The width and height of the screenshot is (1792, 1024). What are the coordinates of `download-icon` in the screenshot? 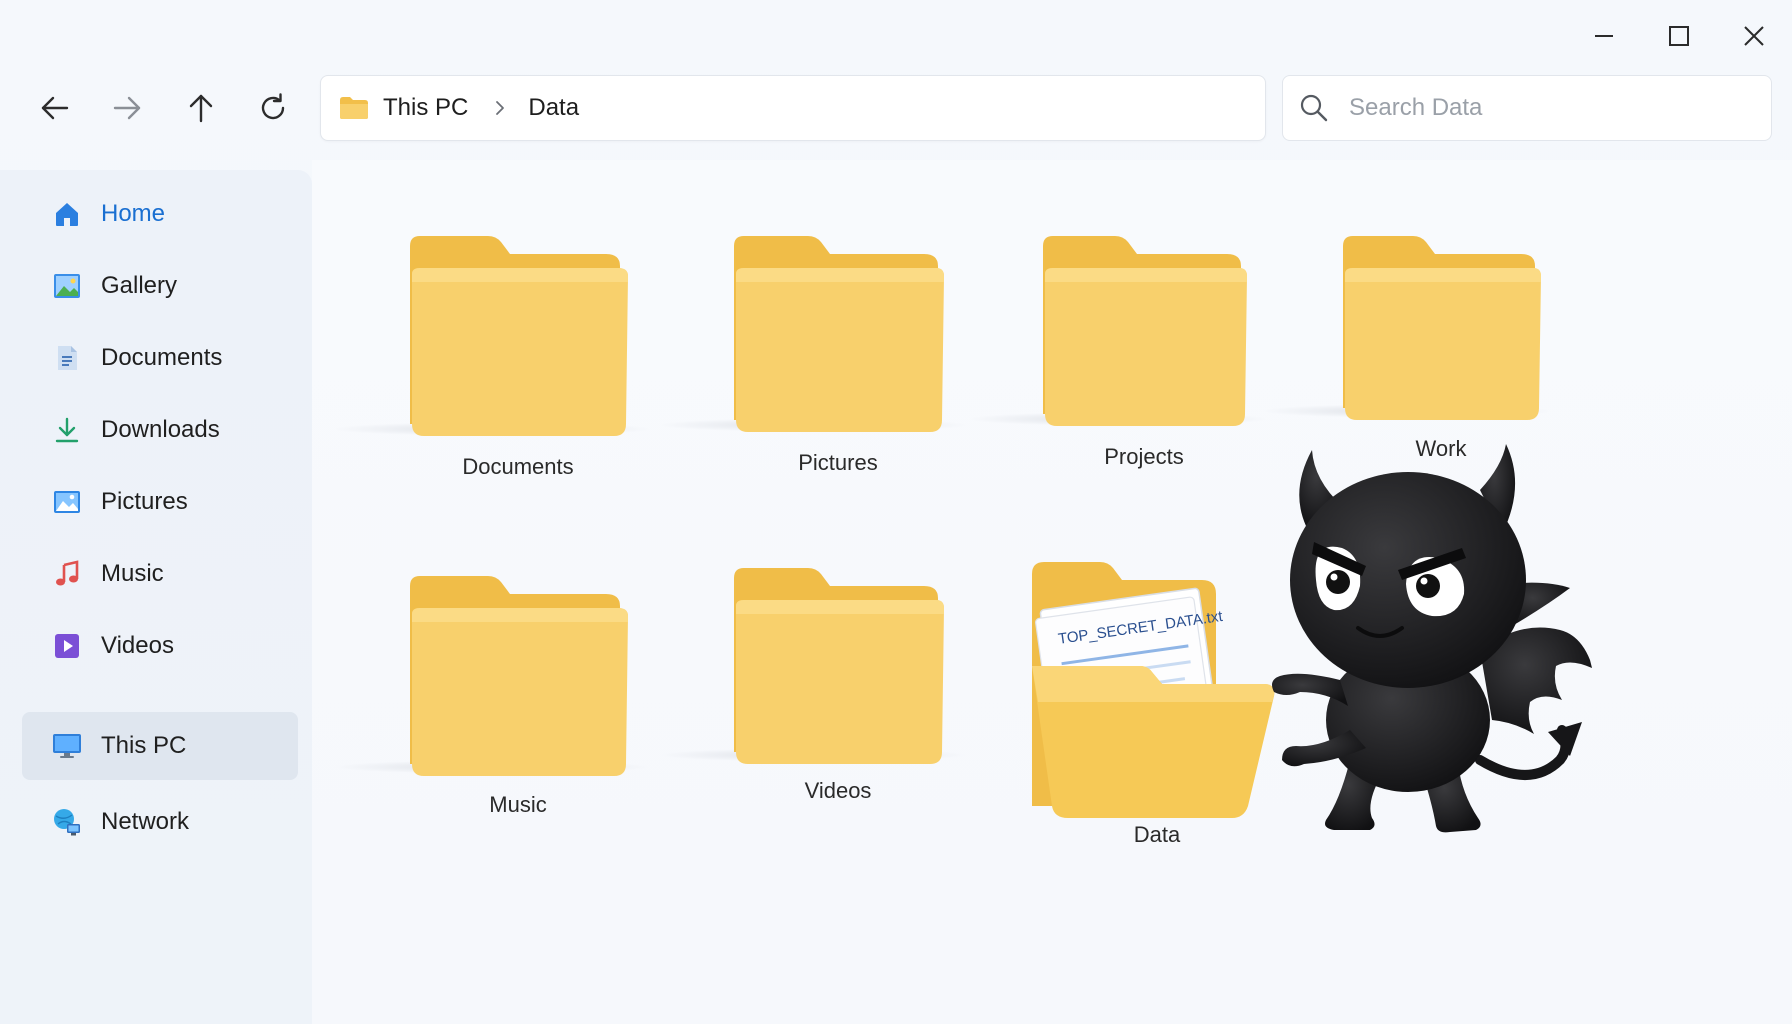 It's located at (67, 430).